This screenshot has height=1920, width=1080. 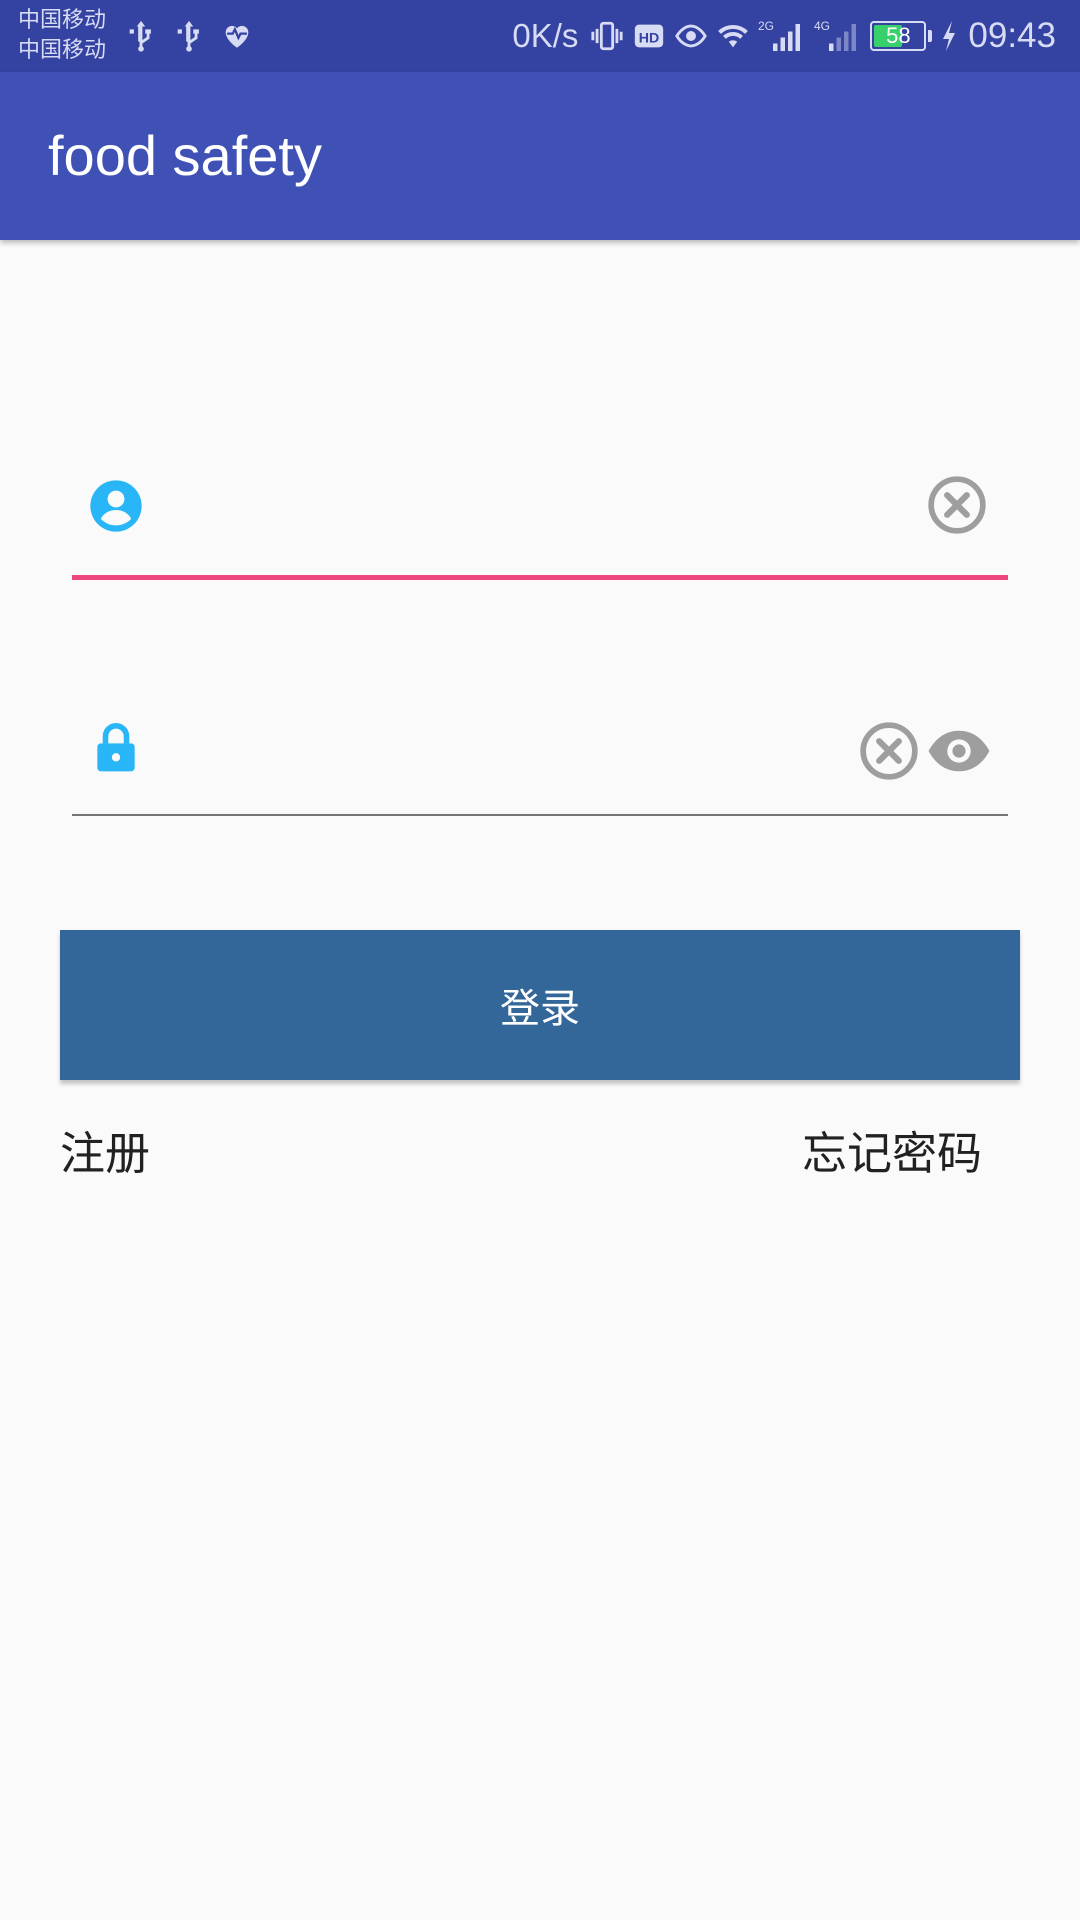 I want to click on hd-icon: HD, so click(x=649, y=36).